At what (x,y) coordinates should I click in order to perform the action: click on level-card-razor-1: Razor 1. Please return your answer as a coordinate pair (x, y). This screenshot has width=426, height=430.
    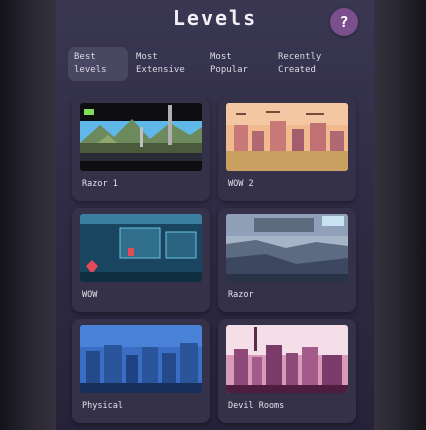
    Looking at the image, I should click on (141, 149).